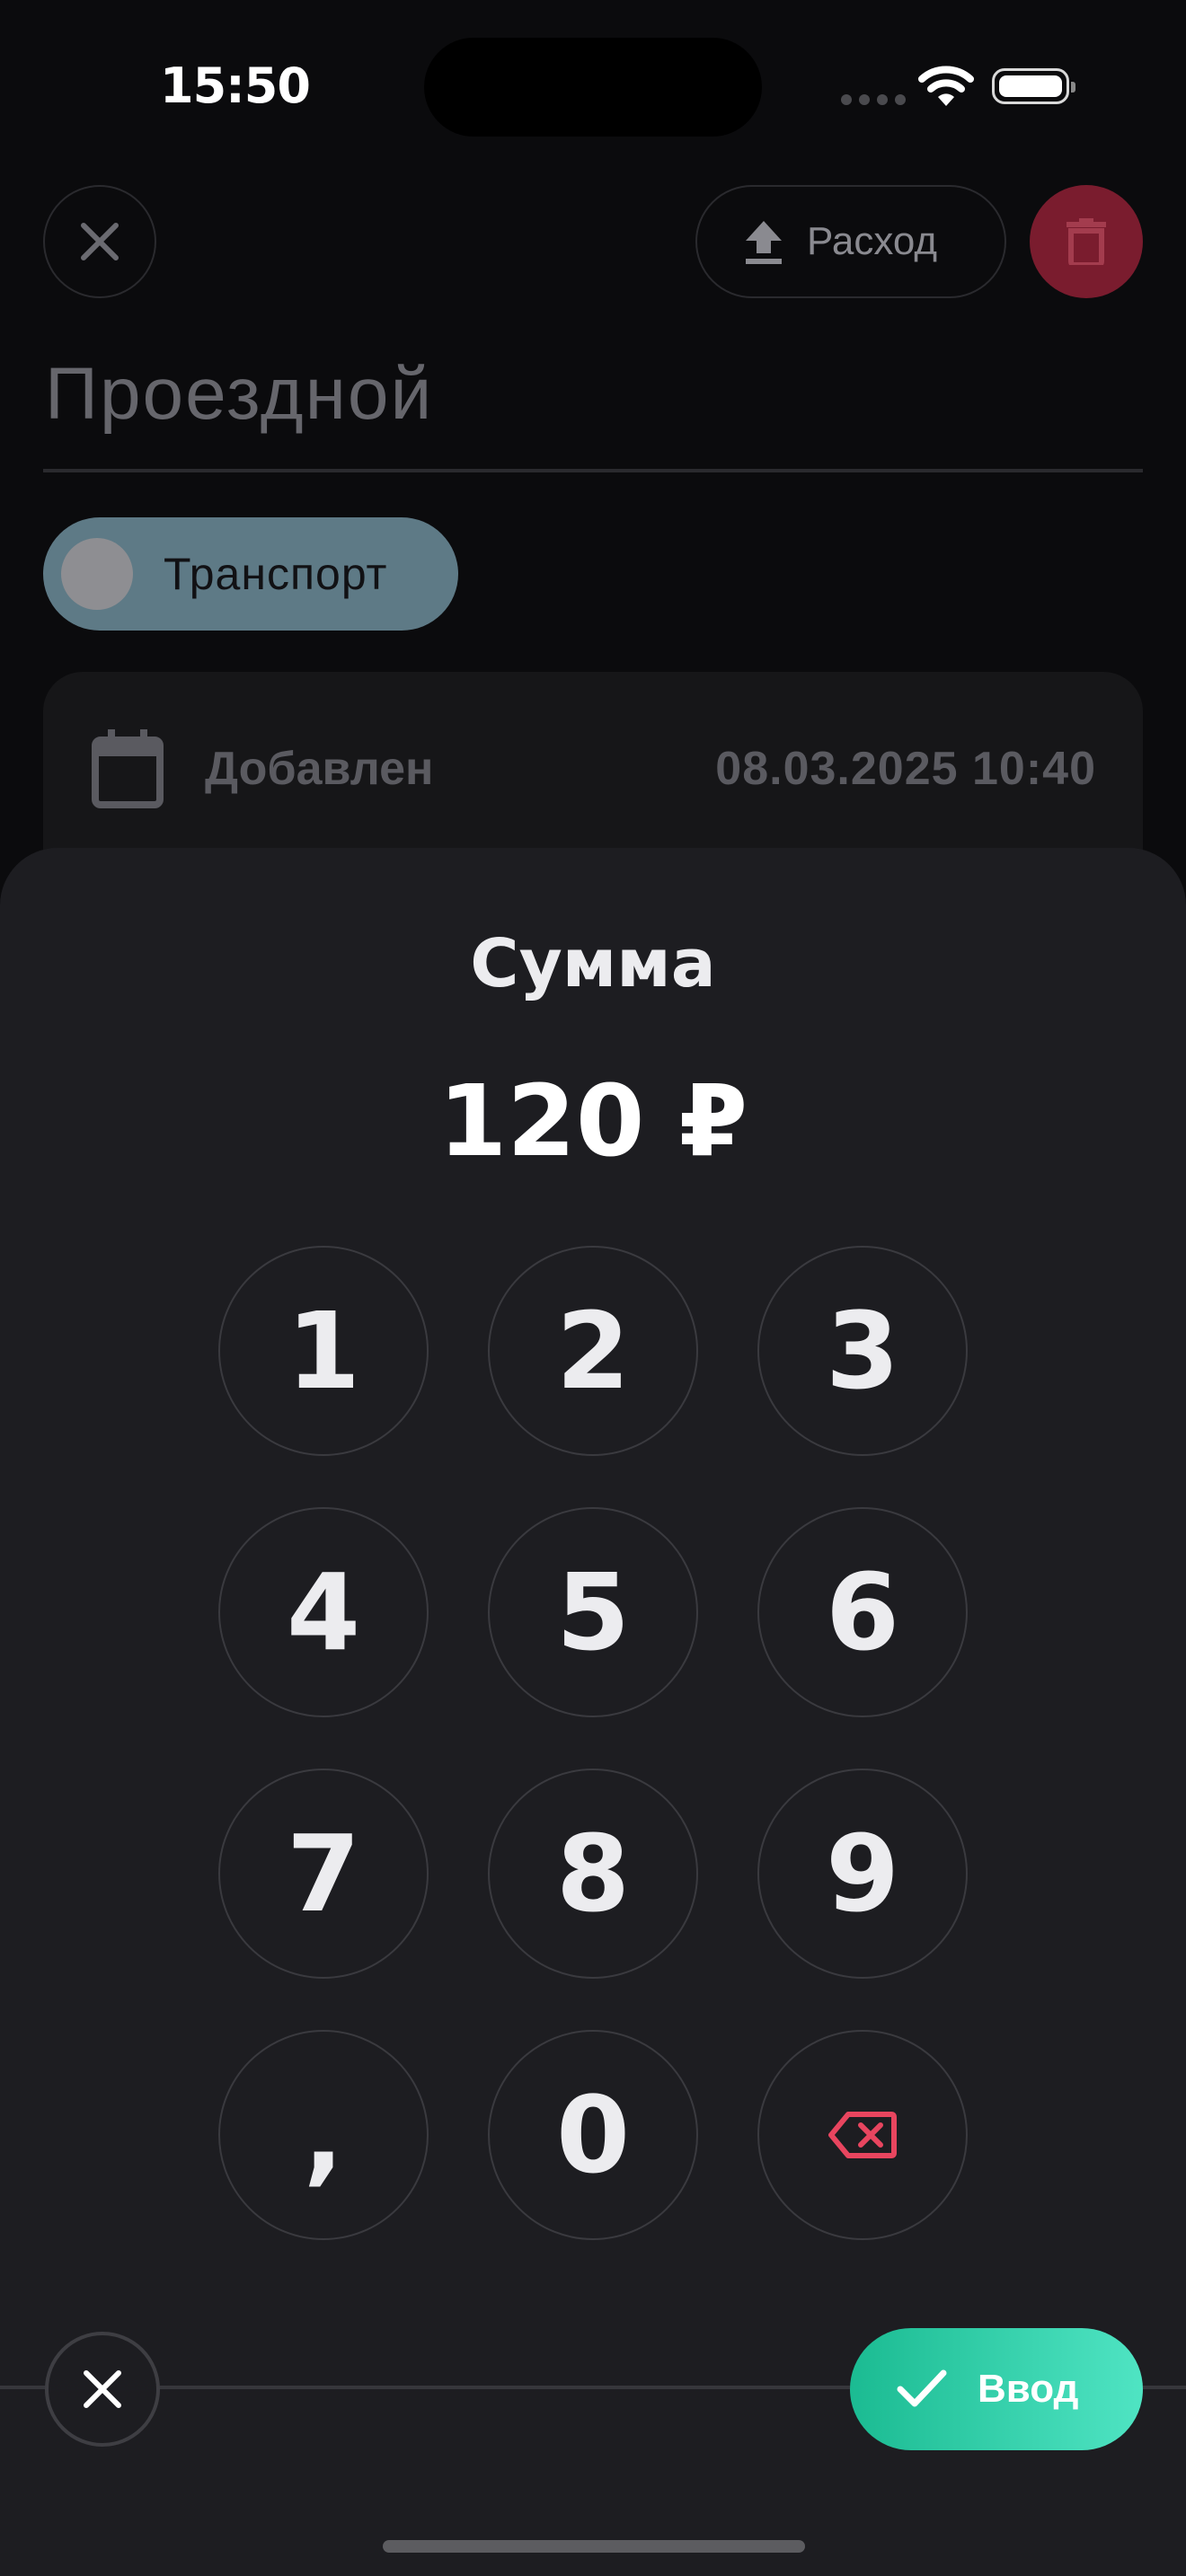  What do you see at coordinates (323, 1351) in the screenshot?
I see `key-1: 1` at bounding box center [323, 1351].